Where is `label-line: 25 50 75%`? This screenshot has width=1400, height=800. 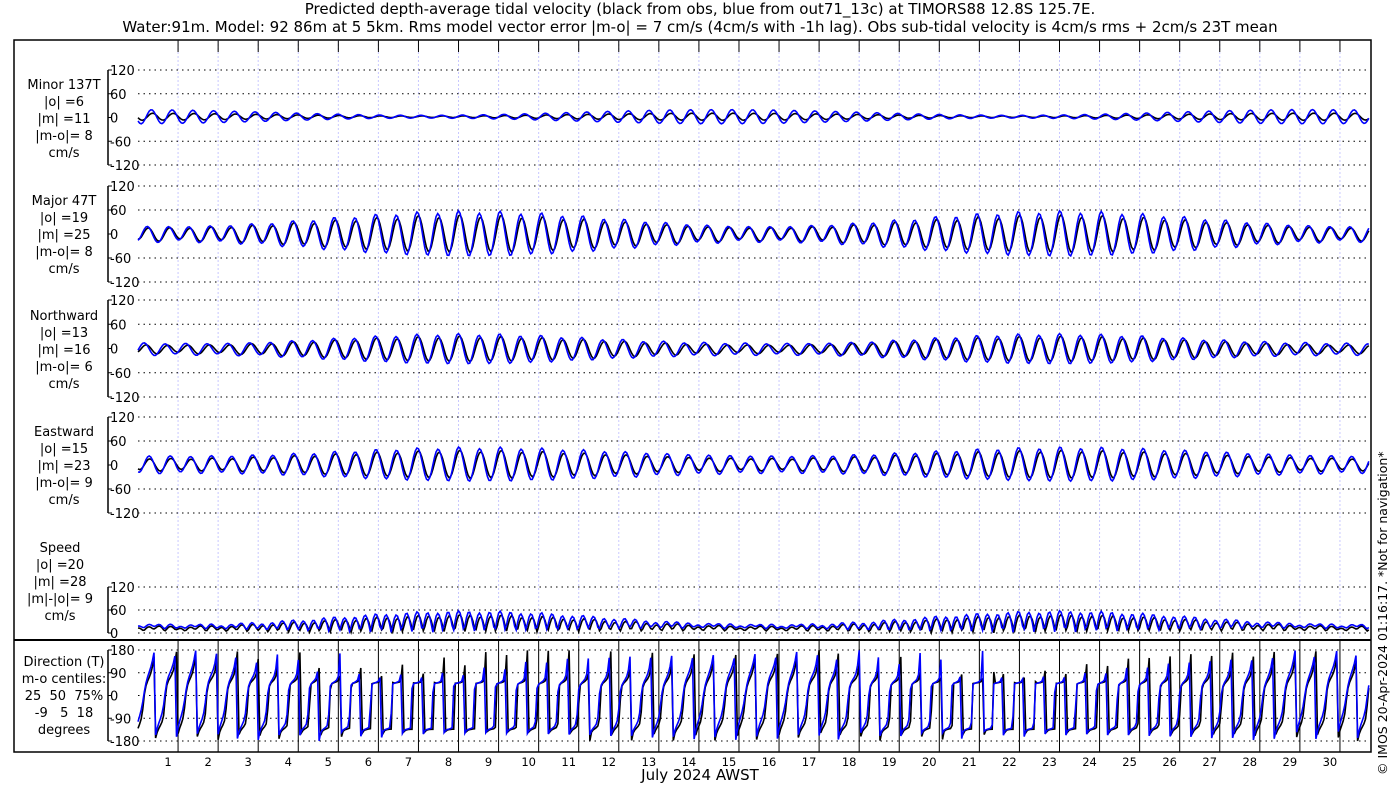
label-line: 25 50 75% is located at coordinates (64, 696).